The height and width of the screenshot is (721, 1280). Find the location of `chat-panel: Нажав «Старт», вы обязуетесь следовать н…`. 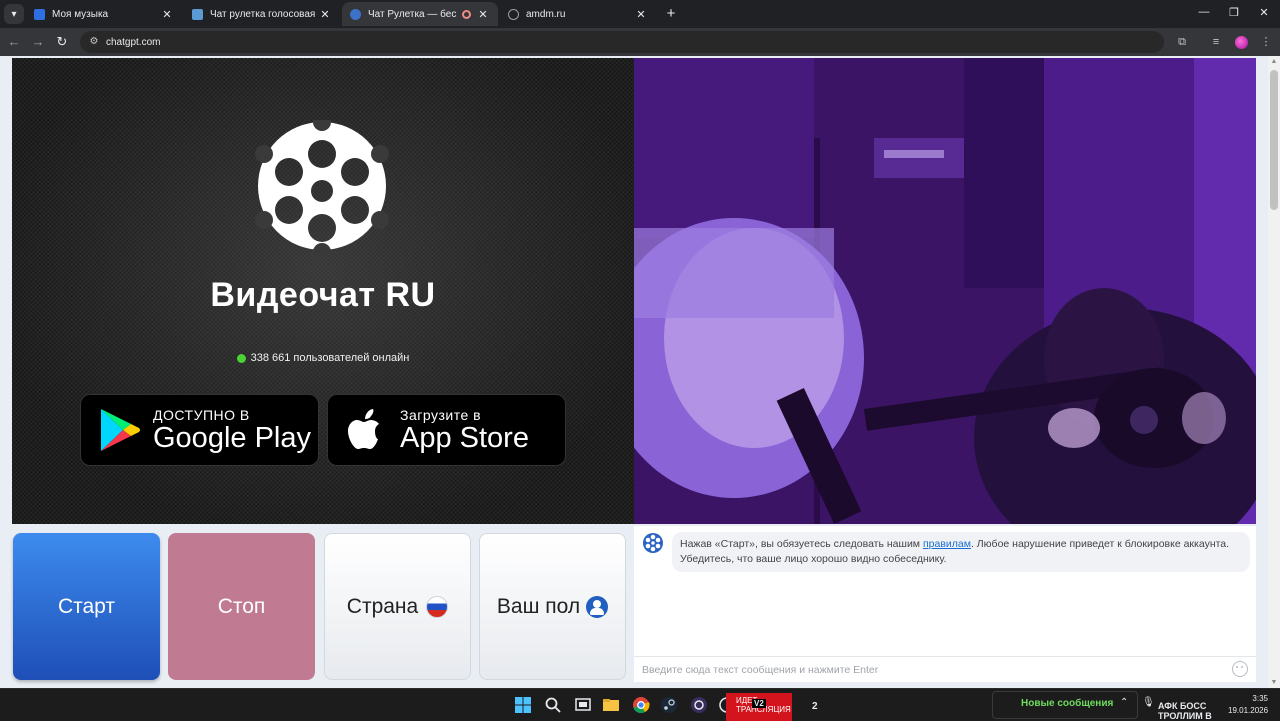

chat-panel: Нажав «Старт», вы обязуетесь следовать н… is located at coordinates (945, 604).